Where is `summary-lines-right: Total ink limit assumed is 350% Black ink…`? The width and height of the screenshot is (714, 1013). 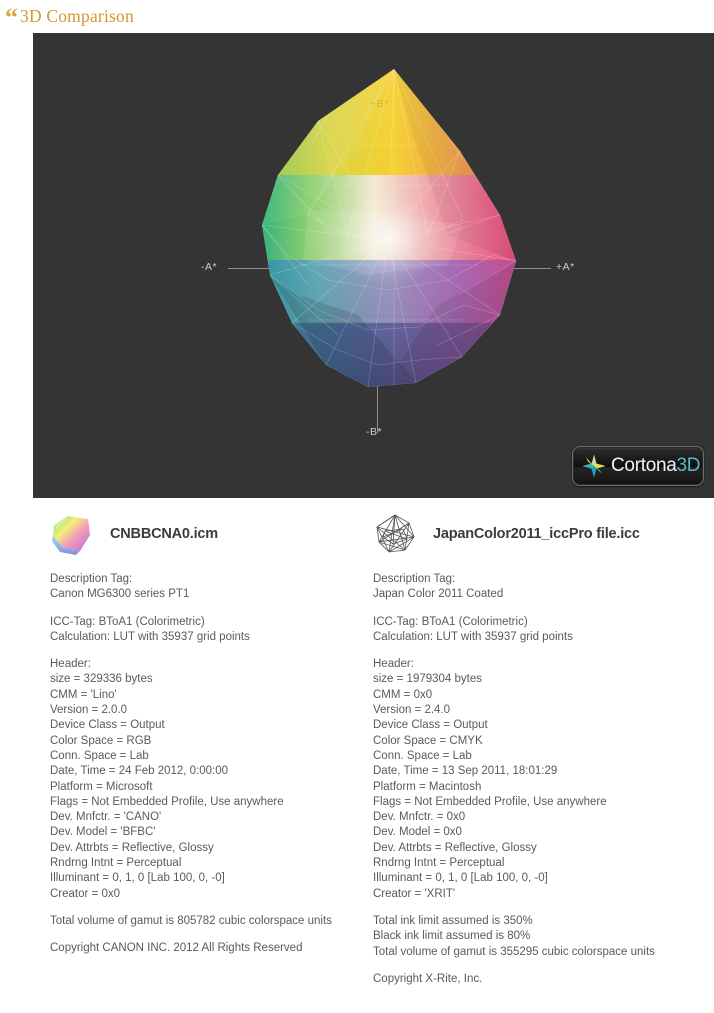
summary-lines-right: Total ink limit assumed is 350% Black ink… is located at coordinates (538, 937).